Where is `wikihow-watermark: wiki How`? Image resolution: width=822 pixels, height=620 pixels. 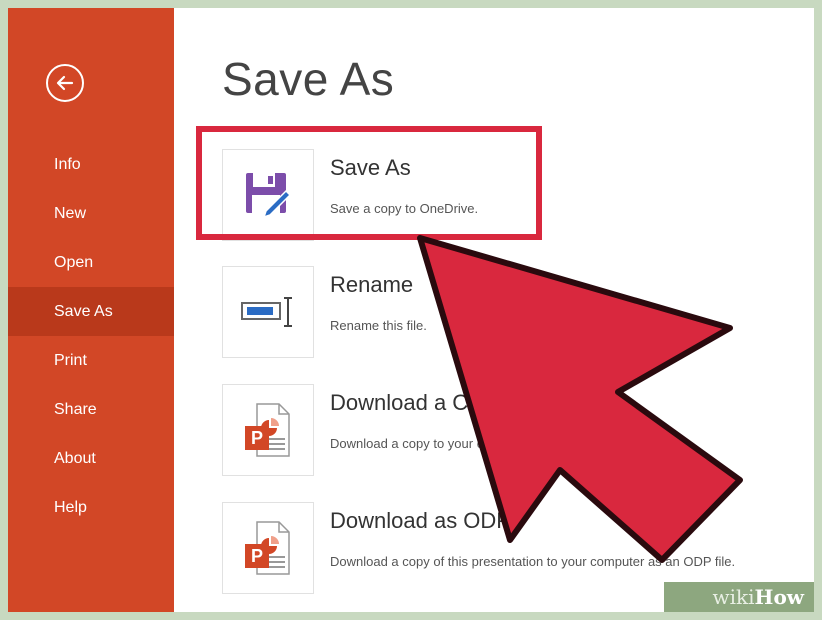 wikihow-watermark: wiki How is located at coordinates (739, 597).